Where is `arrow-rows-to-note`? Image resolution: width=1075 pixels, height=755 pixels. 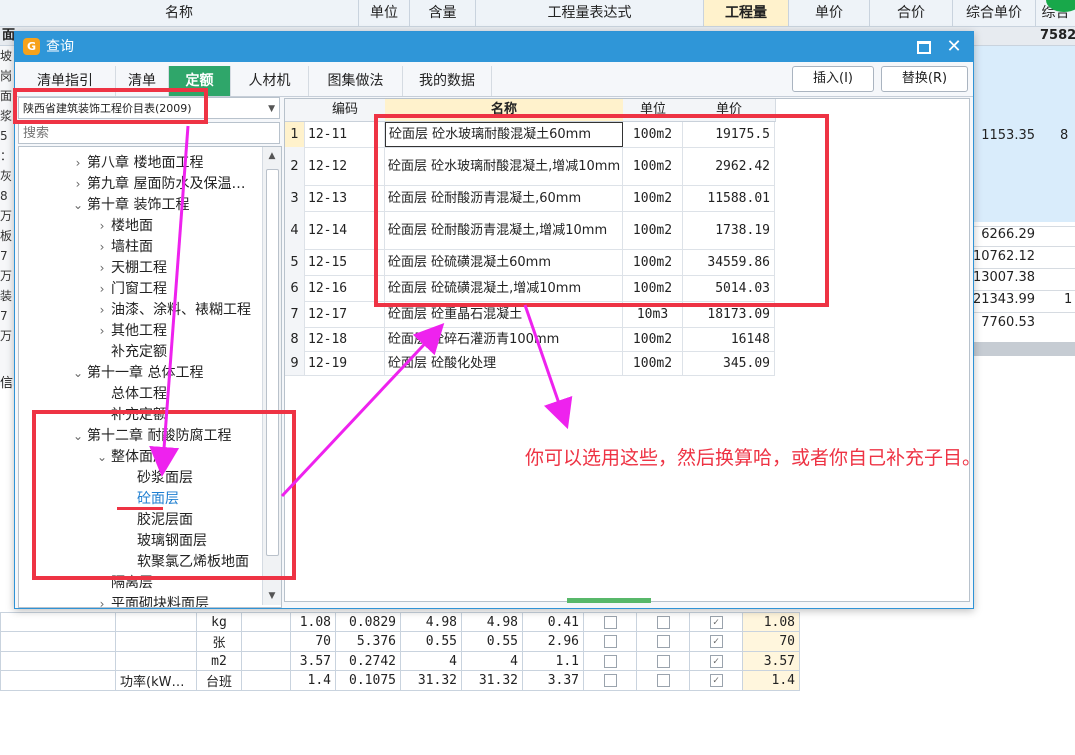
arrow-rows-to-note is located at coordinates (548, 367).